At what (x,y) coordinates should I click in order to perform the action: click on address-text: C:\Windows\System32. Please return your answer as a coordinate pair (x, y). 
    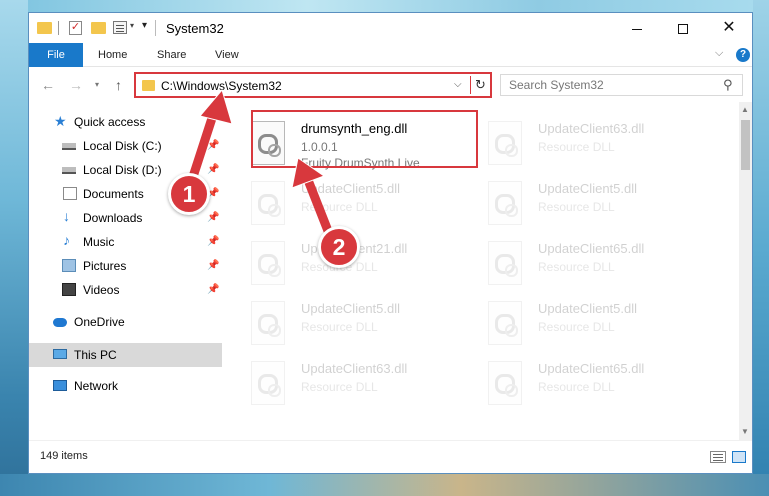
    Looking at the image, I should click on (221, 86).